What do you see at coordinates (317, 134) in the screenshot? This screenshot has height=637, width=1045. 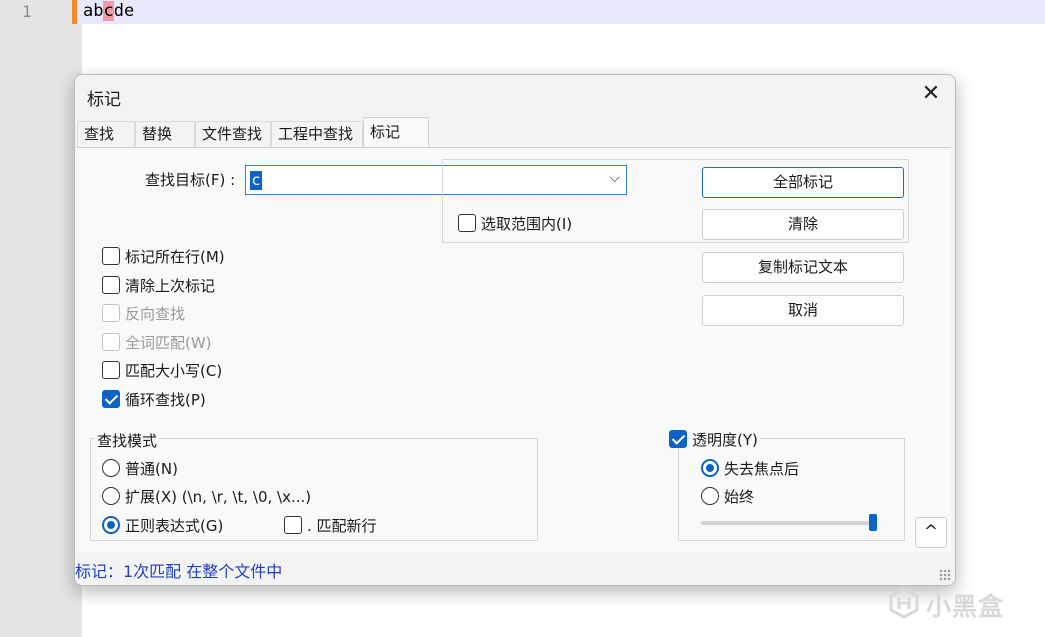 I see `tab-find-in-projects: 工程中查找` at bounding box center [317, 134].